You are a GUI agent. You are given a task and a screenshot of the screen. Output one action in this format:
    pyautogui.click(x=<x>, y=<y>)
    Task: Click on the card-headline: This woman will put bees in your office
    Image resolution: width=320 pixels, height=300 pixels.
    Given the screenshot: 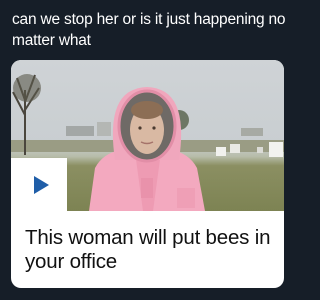 What is the action you would take?
    pyautogui.click(x=150, y=250)
    